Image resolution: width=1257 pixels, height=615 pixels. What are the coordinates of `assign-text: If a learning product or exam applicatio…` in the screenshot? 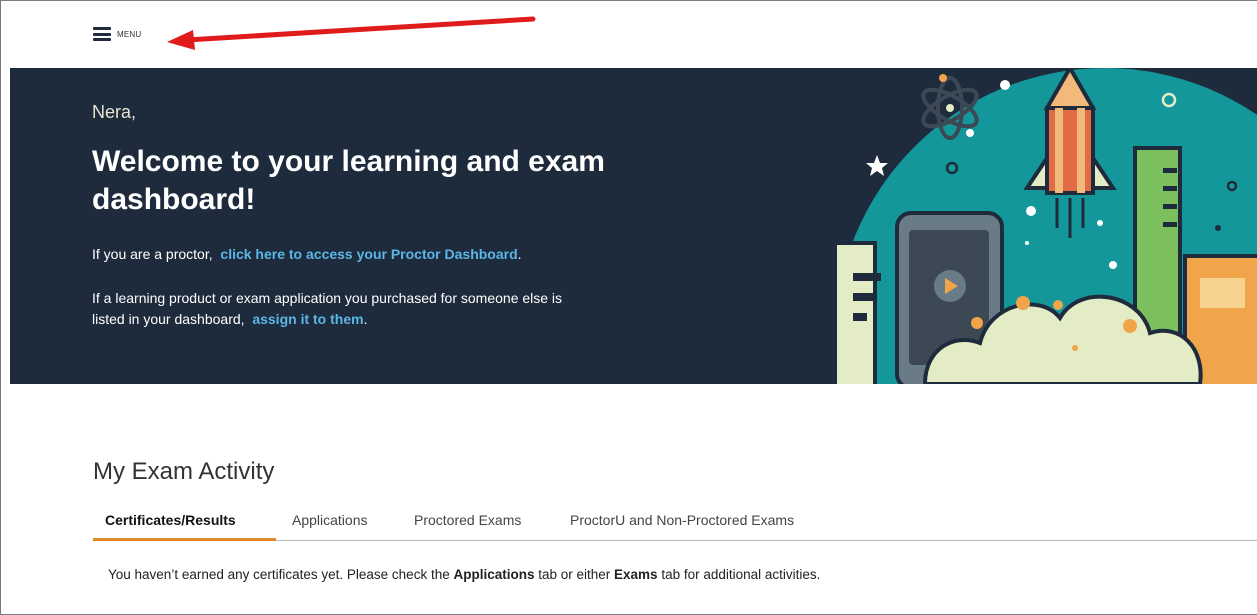 It's located at (342, 309).